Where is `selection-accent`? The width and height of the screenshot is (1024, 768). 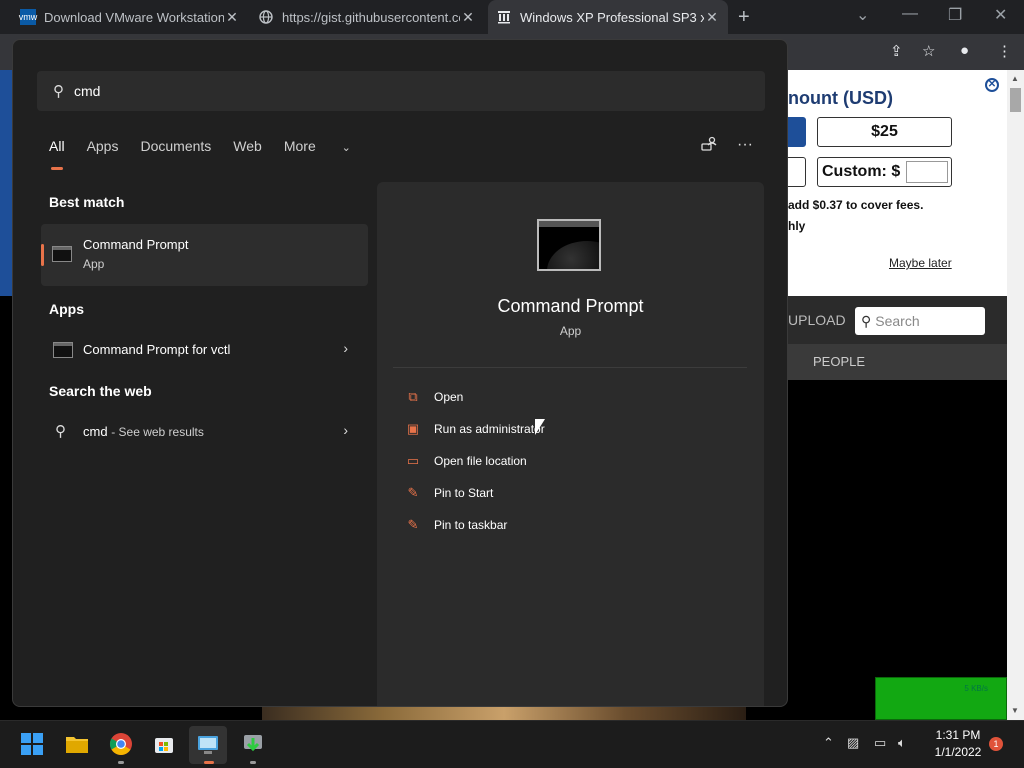 selection-accent is located at coordinates (42, 255).